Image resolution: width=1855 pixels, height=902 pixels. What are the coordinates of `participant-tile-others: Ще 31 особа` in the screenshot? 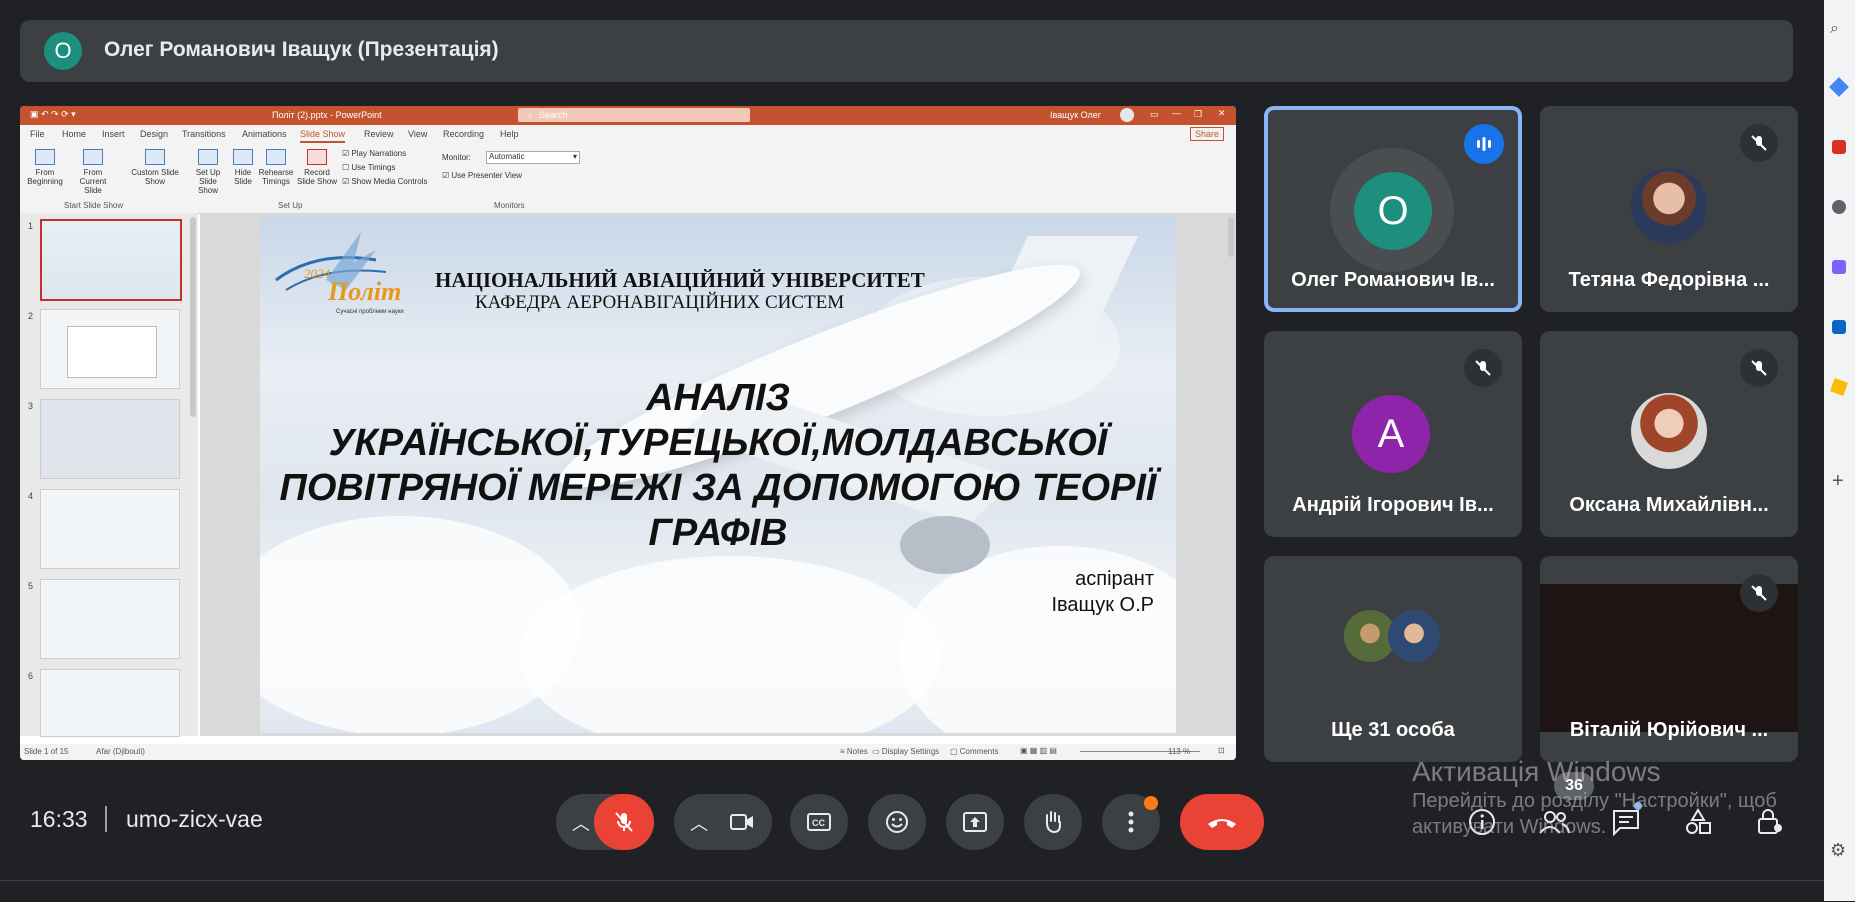 It's located at (1393, 659).